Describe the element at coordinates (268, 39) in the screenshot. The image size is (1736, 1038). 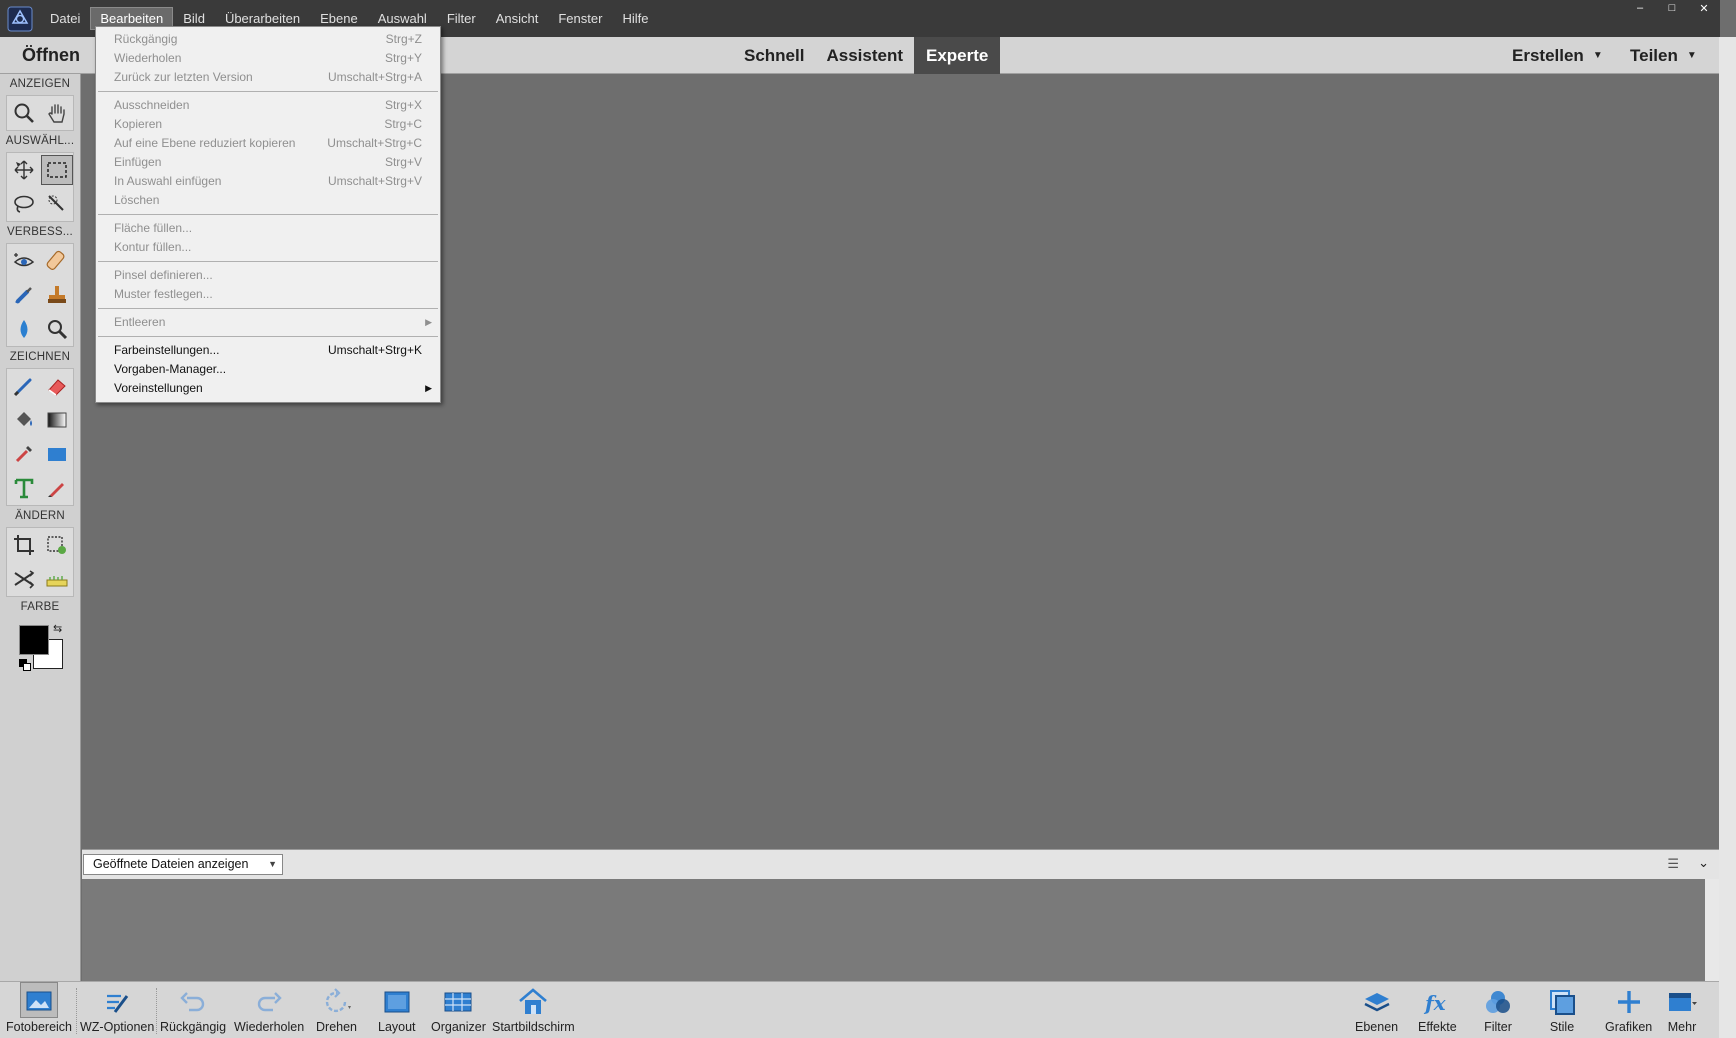
I see `menu-item-undo: Rückgängig Strg+Z` at that location.